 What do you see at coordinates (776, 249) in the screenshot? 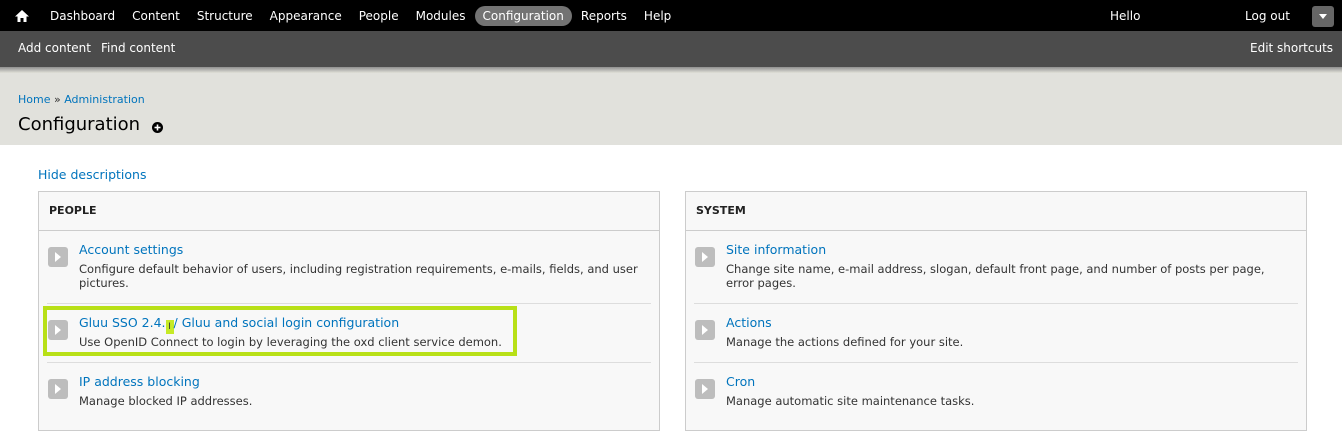
I see `site-information-link: Site information` at bounding box center [776, 249].